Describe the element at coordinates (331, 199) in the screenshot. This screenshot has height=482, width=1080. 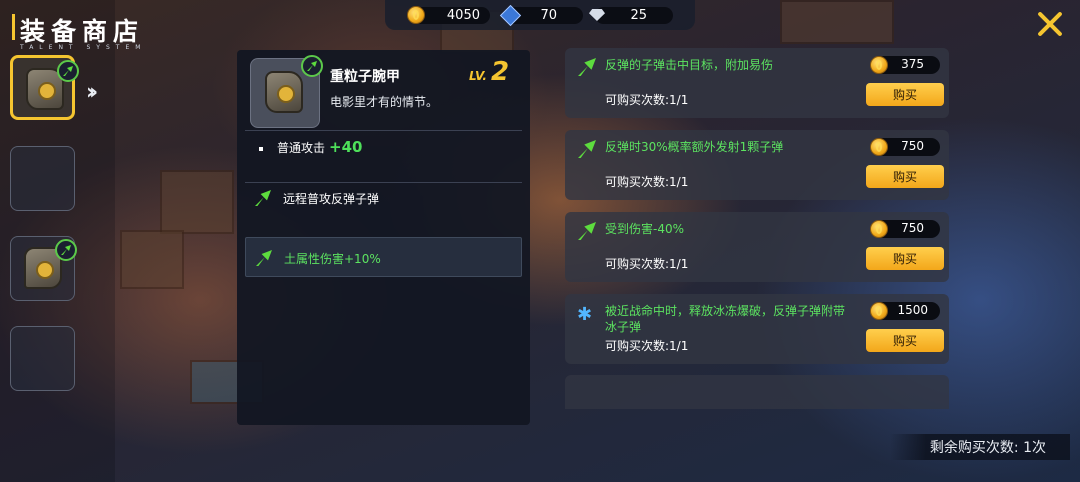
I see `perk-text: 远程普攻反弹子弹` at that location.